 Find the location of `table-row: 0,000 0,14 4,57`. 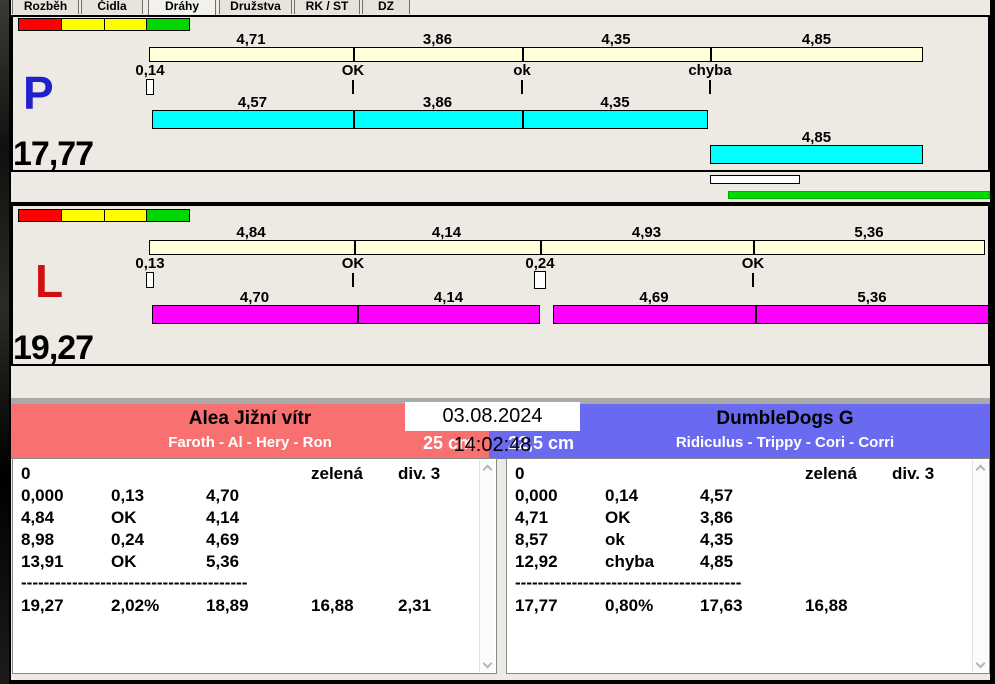

table-row: 0,000 0,14 4,57 is located at coordinates (624, 495).